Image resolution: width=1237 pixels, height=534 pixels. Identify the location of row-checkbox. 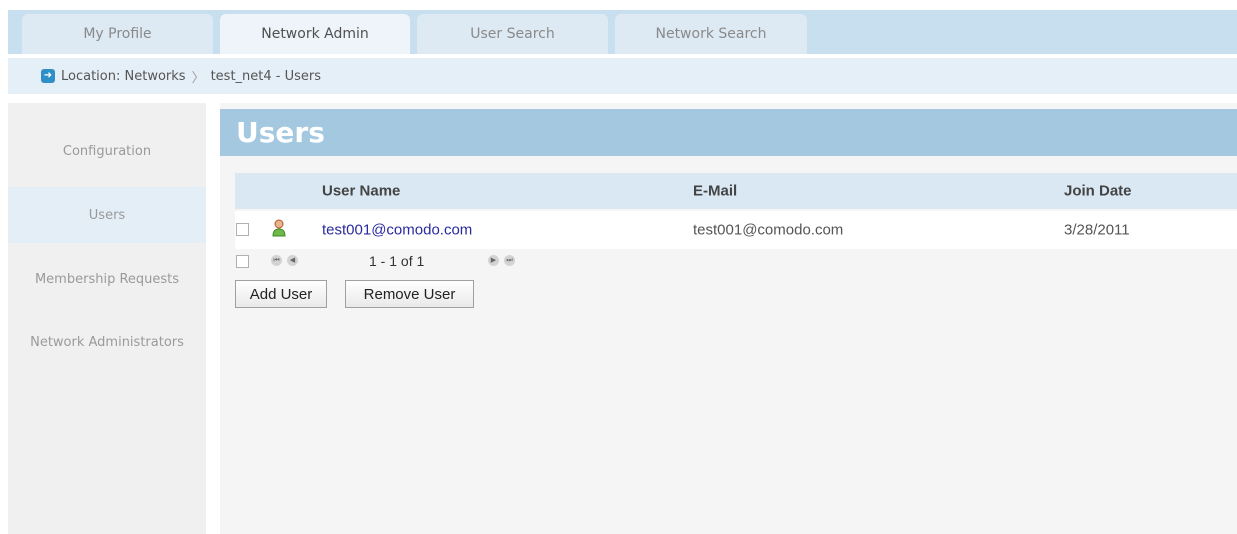
(242, 229).